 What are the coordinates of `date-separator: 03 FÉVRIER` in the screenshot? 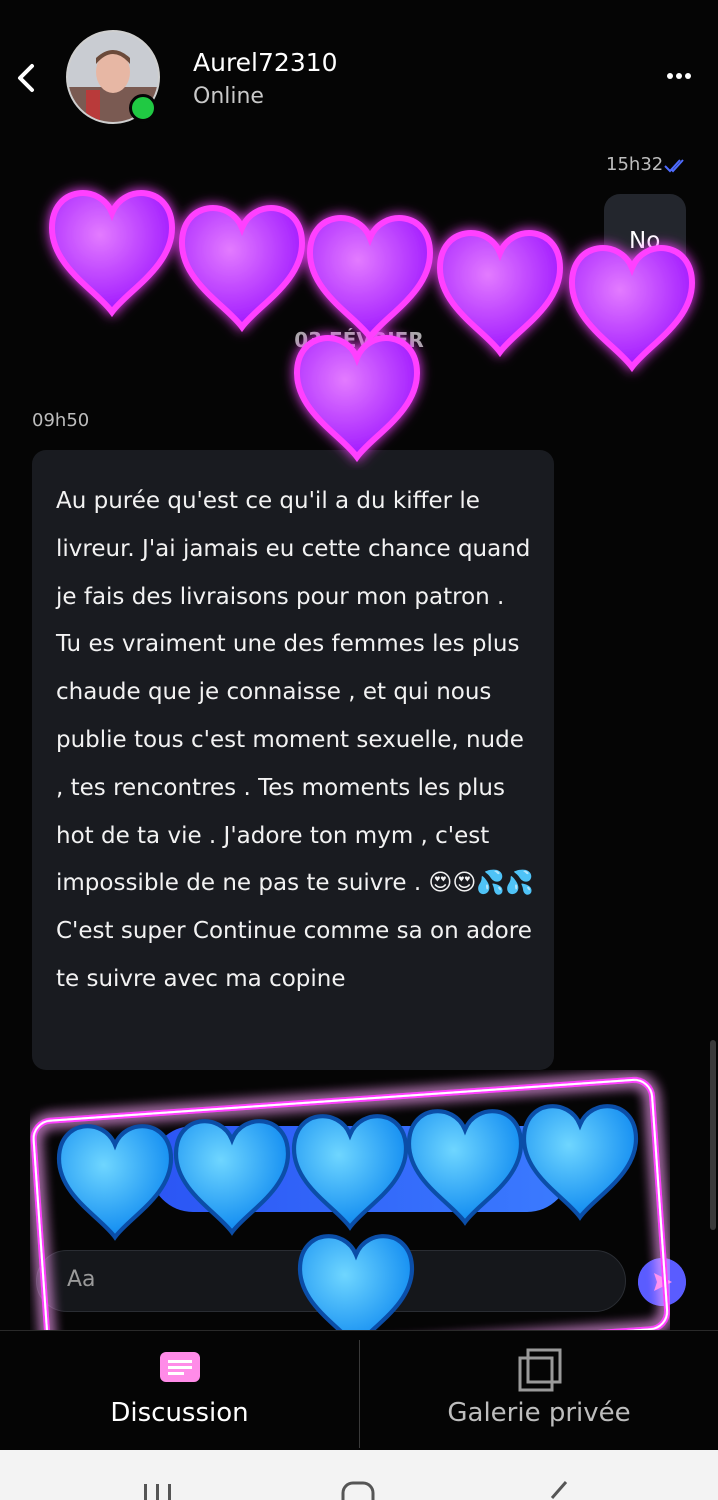 It's located at (359, 340).